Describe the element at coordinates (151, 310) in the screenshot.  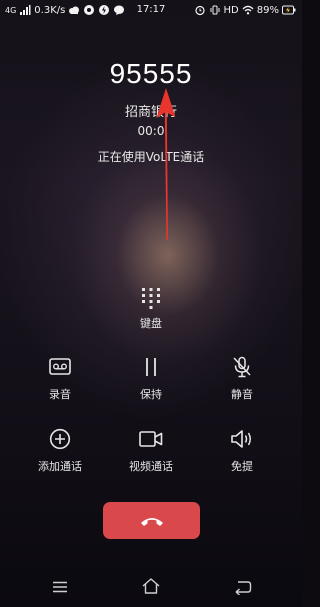
I see `keypad-button` at that location.